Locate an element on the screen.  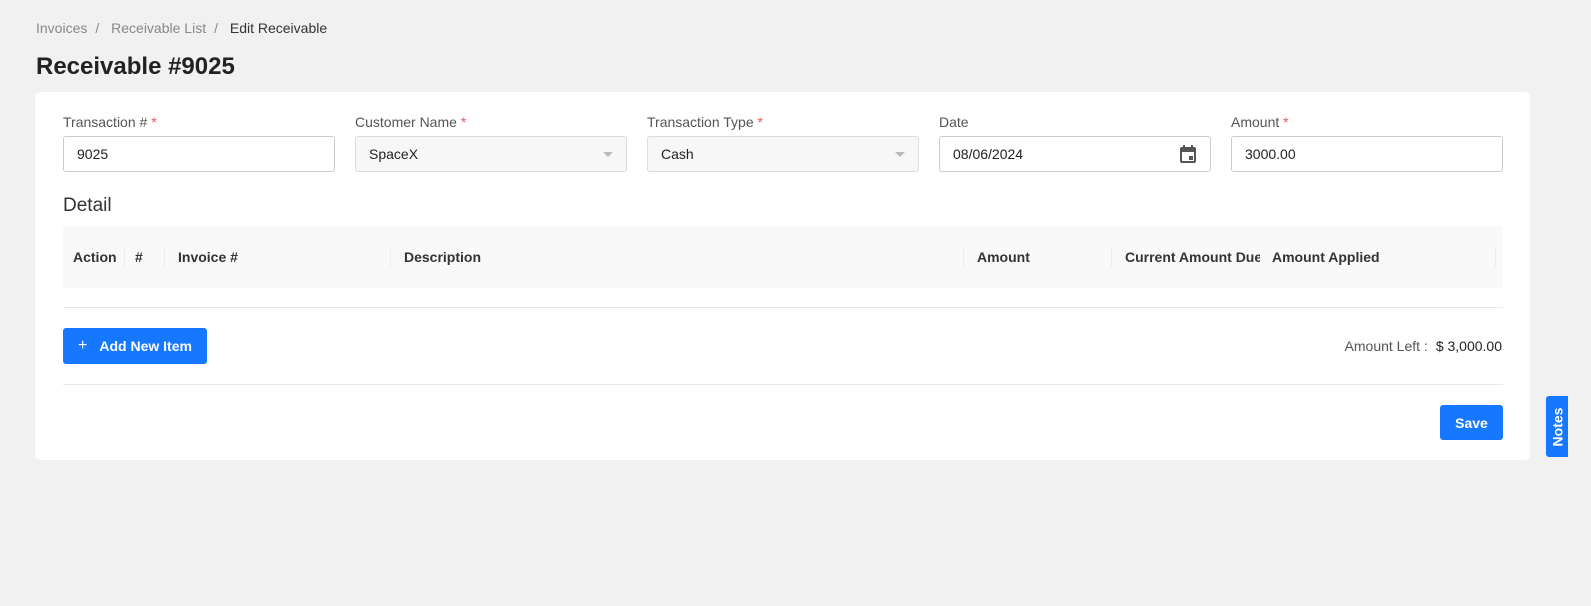
customer-field: Customer Name * SpaceX is located at coordinates (491, 143).